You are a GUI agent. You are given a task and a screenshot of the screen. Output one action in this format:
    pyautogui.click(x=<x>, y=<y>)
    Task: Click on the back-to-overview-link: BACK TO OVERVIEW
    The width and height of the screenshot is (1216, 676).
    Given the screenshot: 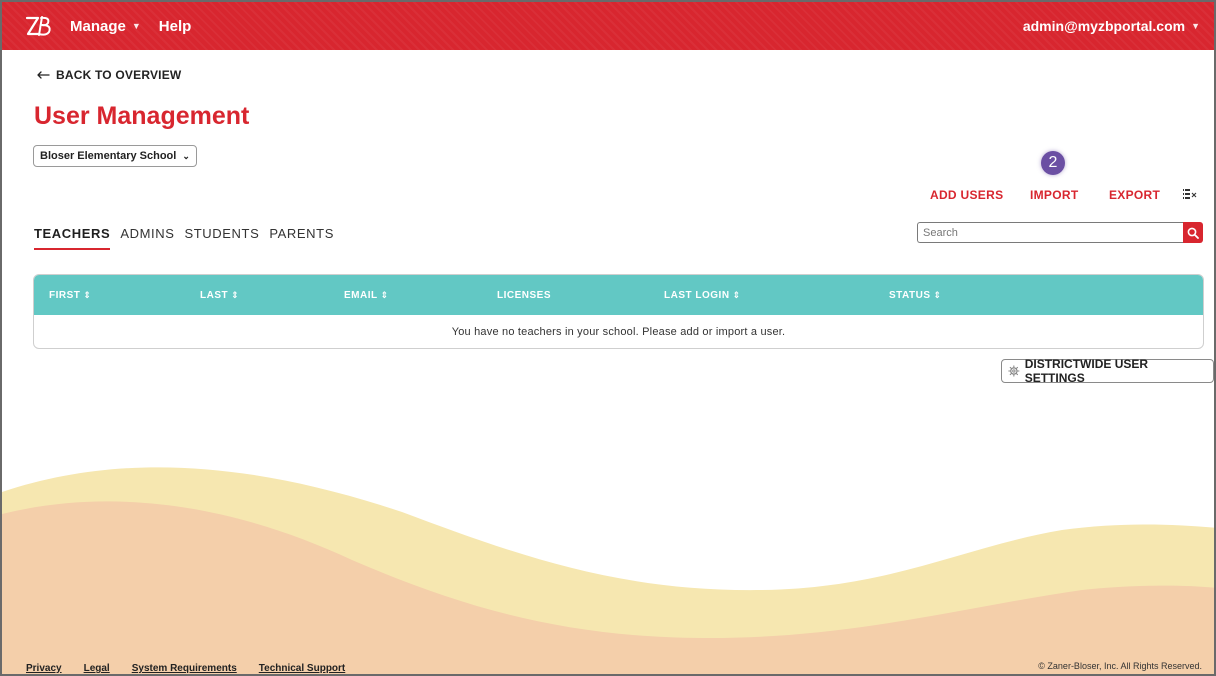 What is the action you would take?
    pyautogui.click(x=108, y=75)
    